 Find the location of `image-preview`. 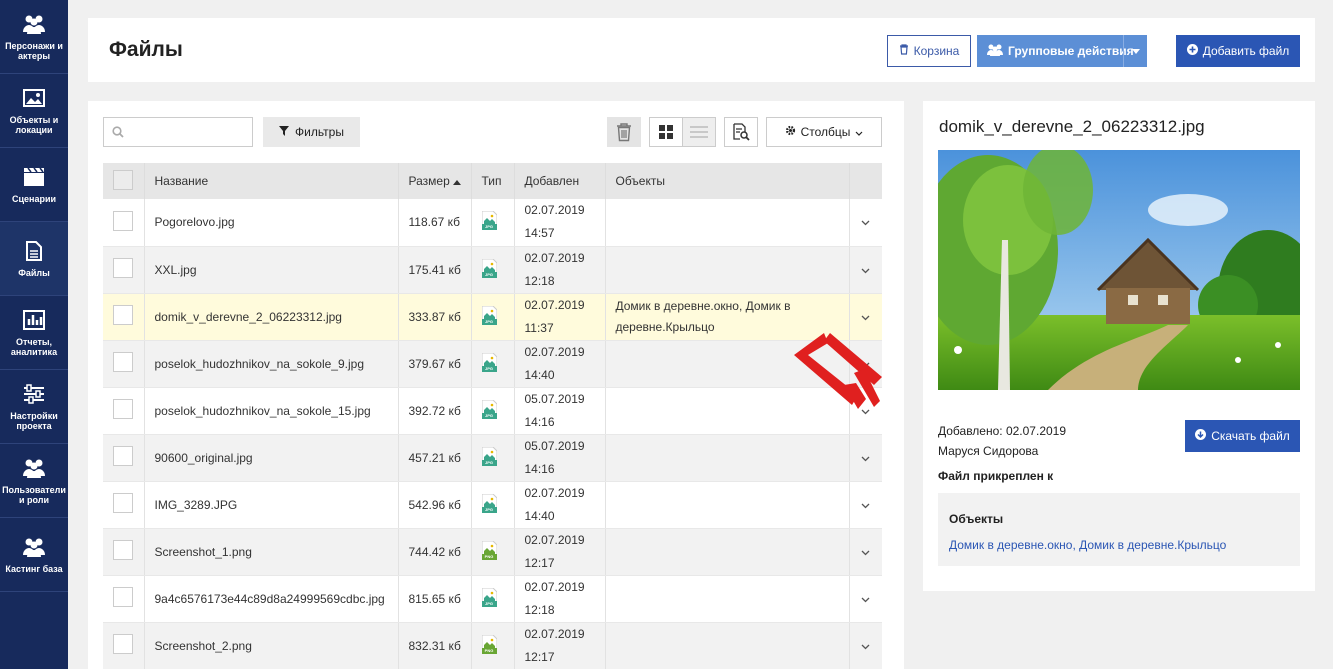

image-preview is located at coordinates (1119, 270).